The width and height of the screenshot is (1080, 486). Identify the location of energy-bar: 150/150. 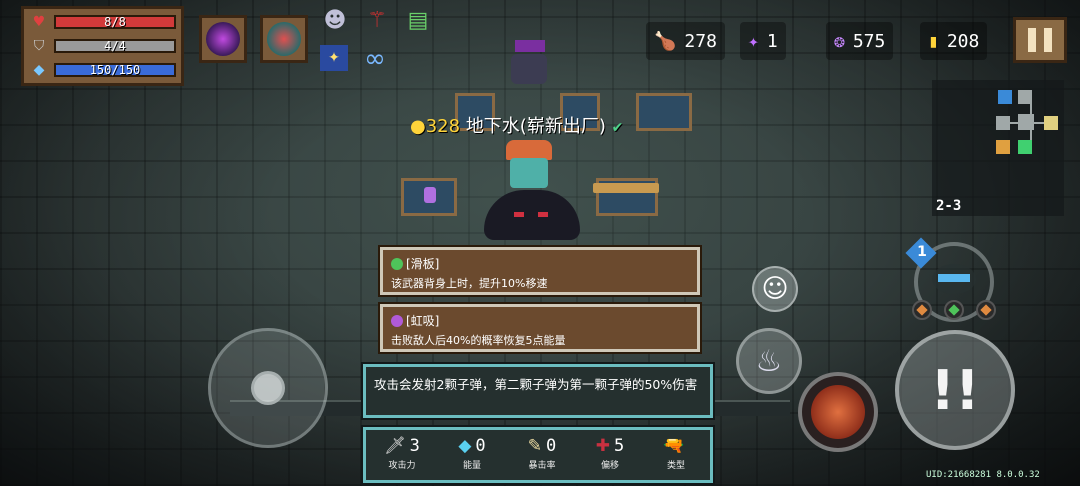
(115, 70).